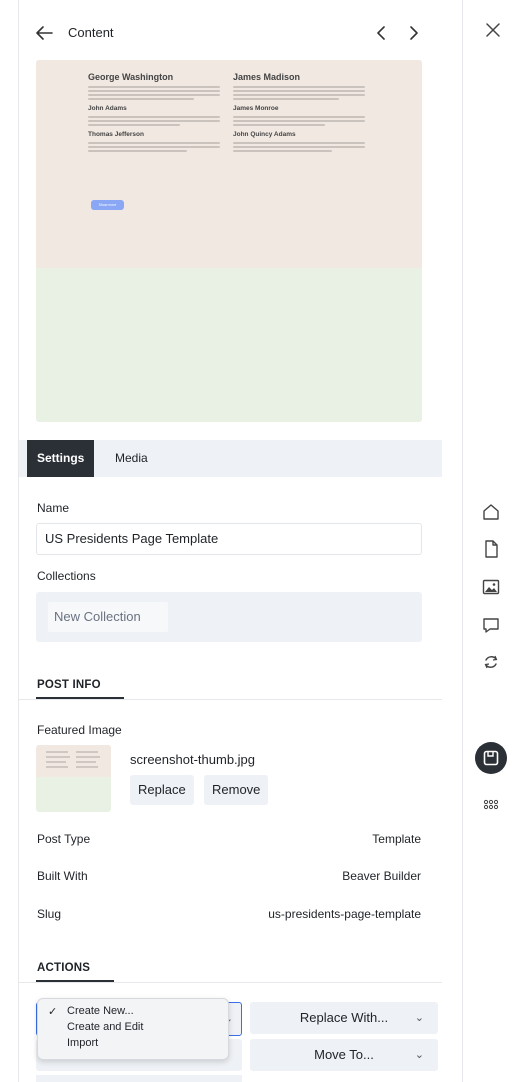 Image resolution: width=520 pixels, height=1082 pixels. What do you see at coordinates (493, 30) in the screenshot?
I see `close-icon` at bounding box center [493, 30].